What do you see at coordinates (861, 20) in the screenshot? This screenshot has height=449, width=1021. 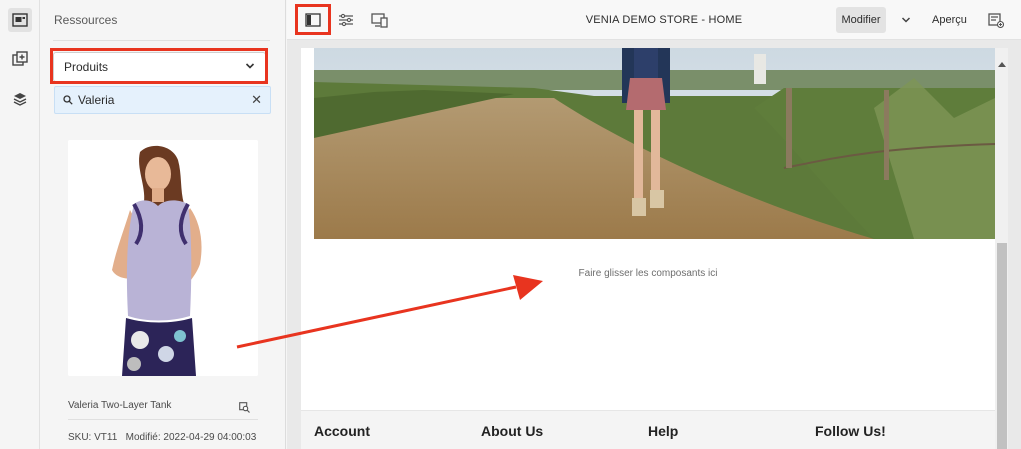 I see `edit-mode-button: Modifier` at bounding box center [861, 20].